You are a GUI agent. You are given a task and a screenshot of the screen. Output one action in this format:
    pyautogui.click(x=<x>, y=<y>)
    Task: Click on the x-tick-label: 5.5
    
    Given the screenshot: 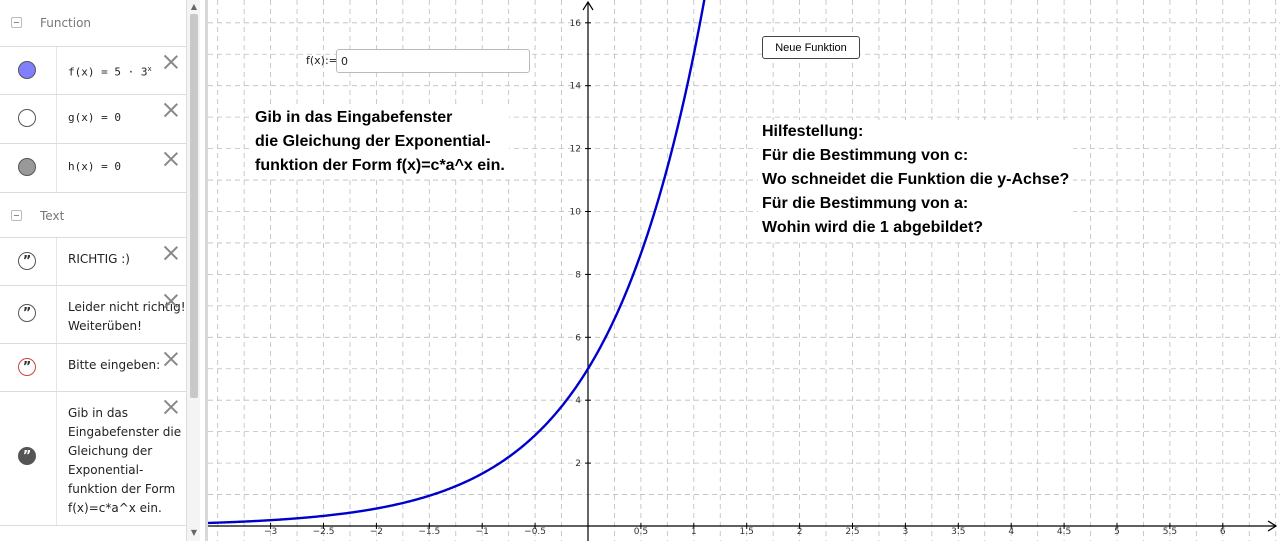 What is the action you would take?
    pyautogui.click(x=1170, y=532)
    